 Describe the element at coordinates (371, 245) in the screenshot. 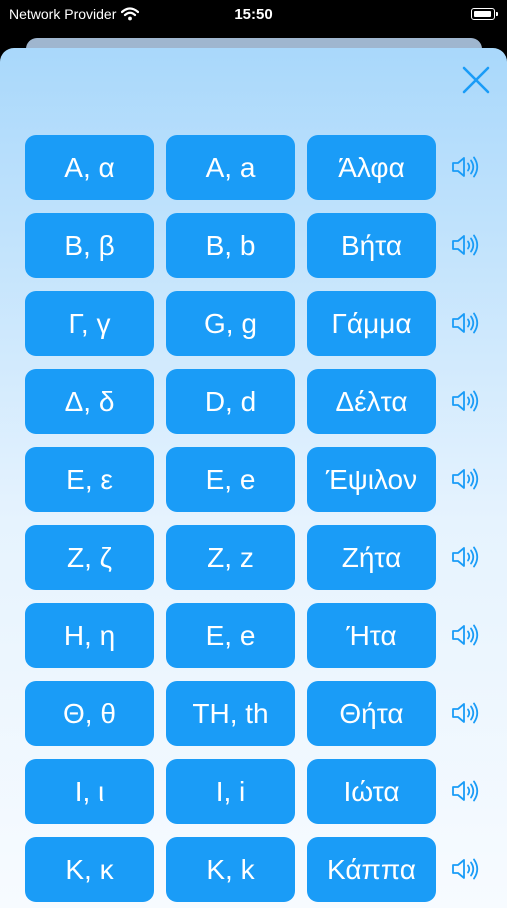

I see `letter-name-button: Βήτα` at that location.